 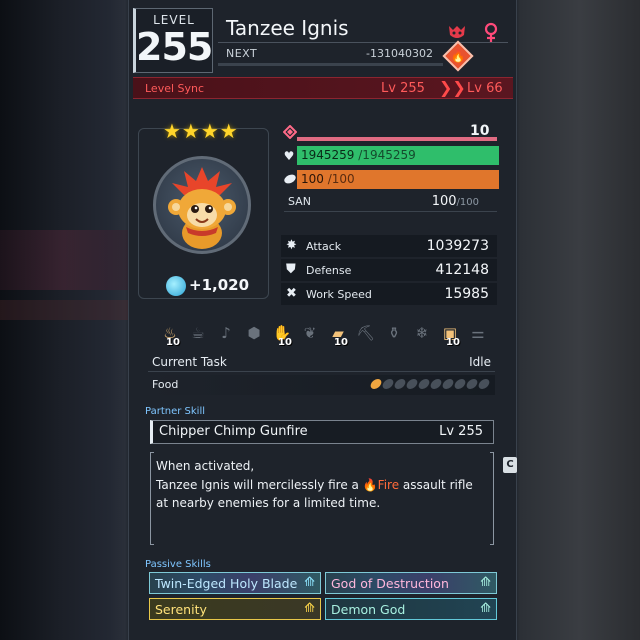 I want to click on watering-icon: ☕, so click(x=198, y=333).